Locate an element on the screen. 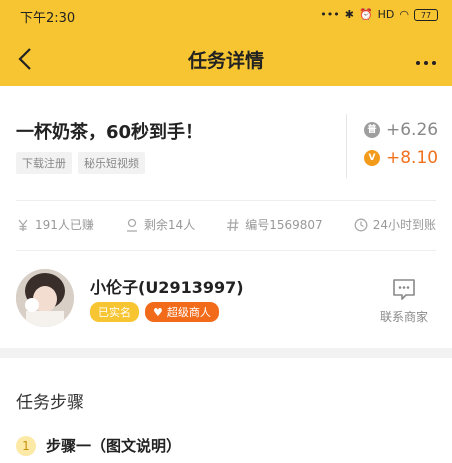  yen-icon is located at coordinates (23, 225).